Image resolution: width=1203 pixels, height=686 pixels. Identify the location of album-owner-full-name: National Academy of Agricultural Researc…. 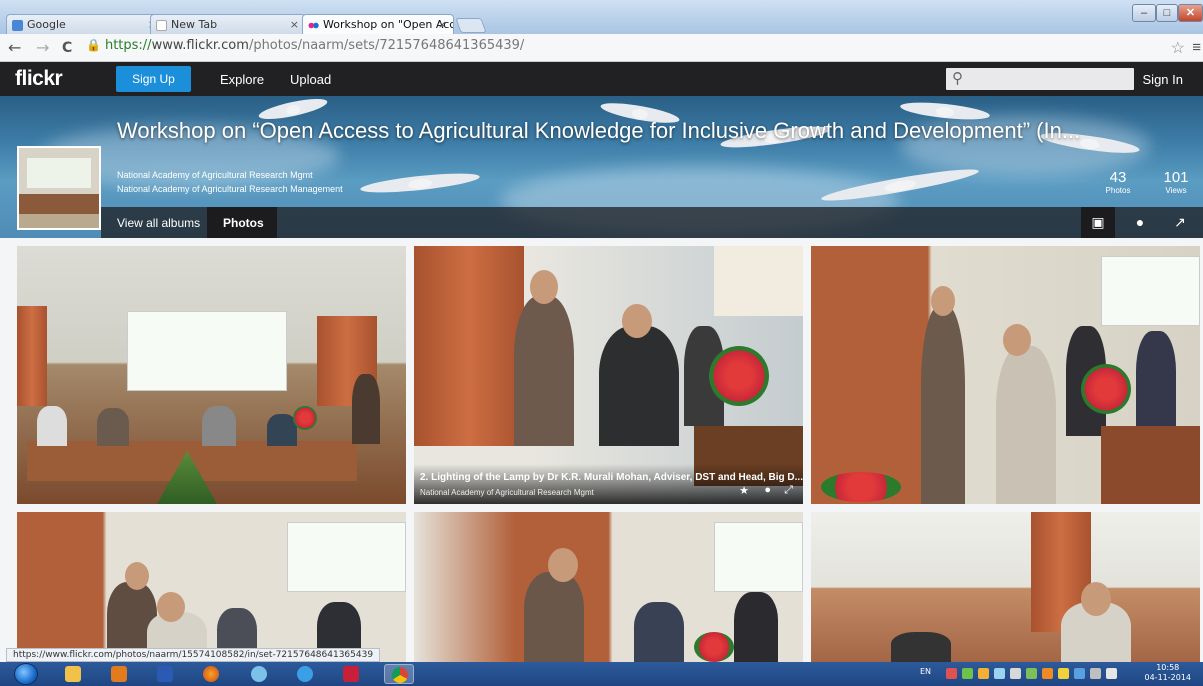
(230, 189).